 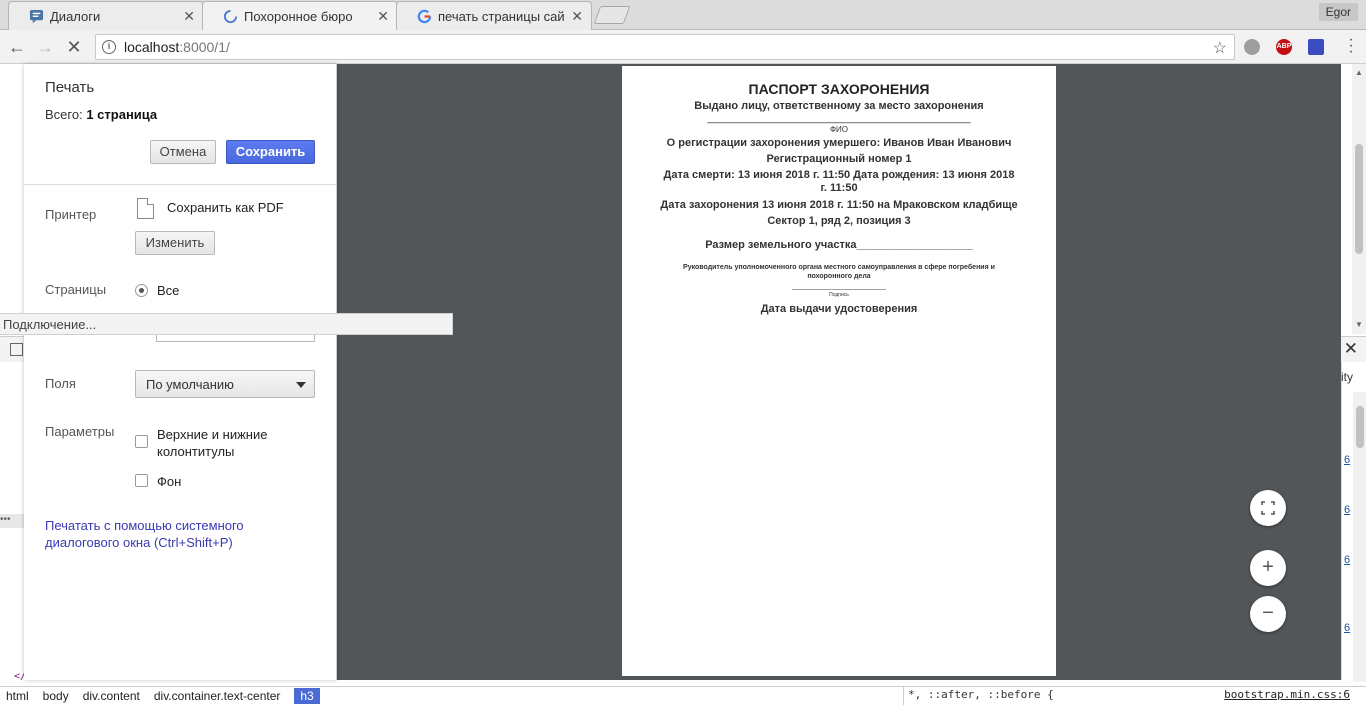 I want to click on partial-text: ity, so click(x=1347, y=377).